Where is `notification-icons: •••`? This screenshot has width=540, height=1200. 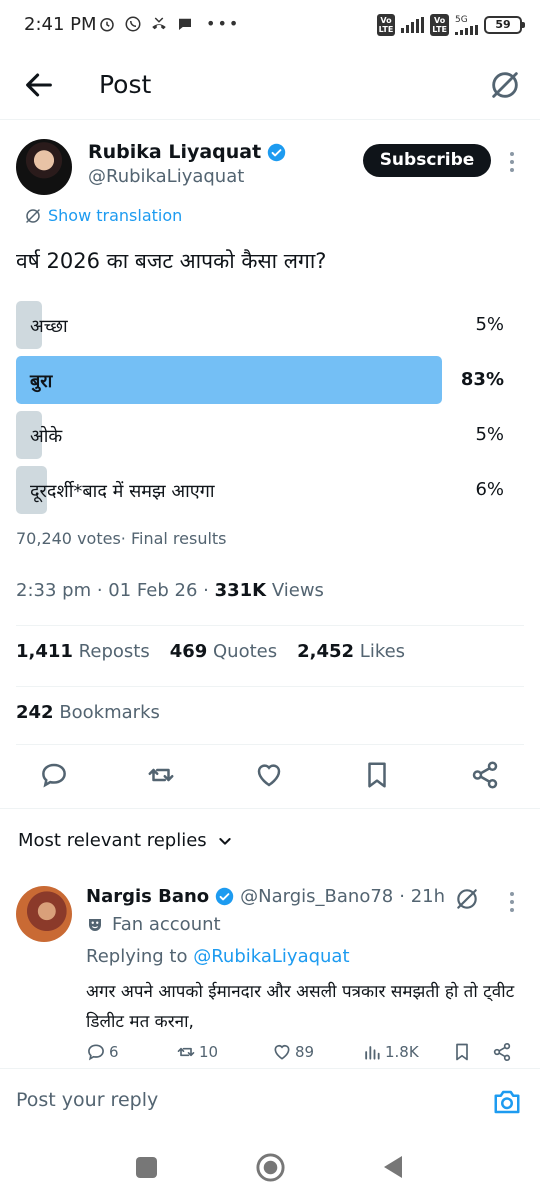
notification-icons: ••• is located at coordinates (169, 23).